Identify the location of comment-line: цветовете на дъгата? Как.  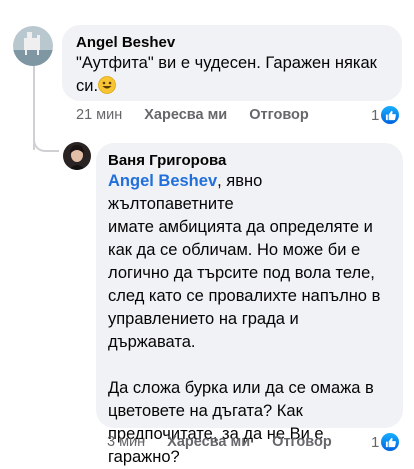
(205, 411).